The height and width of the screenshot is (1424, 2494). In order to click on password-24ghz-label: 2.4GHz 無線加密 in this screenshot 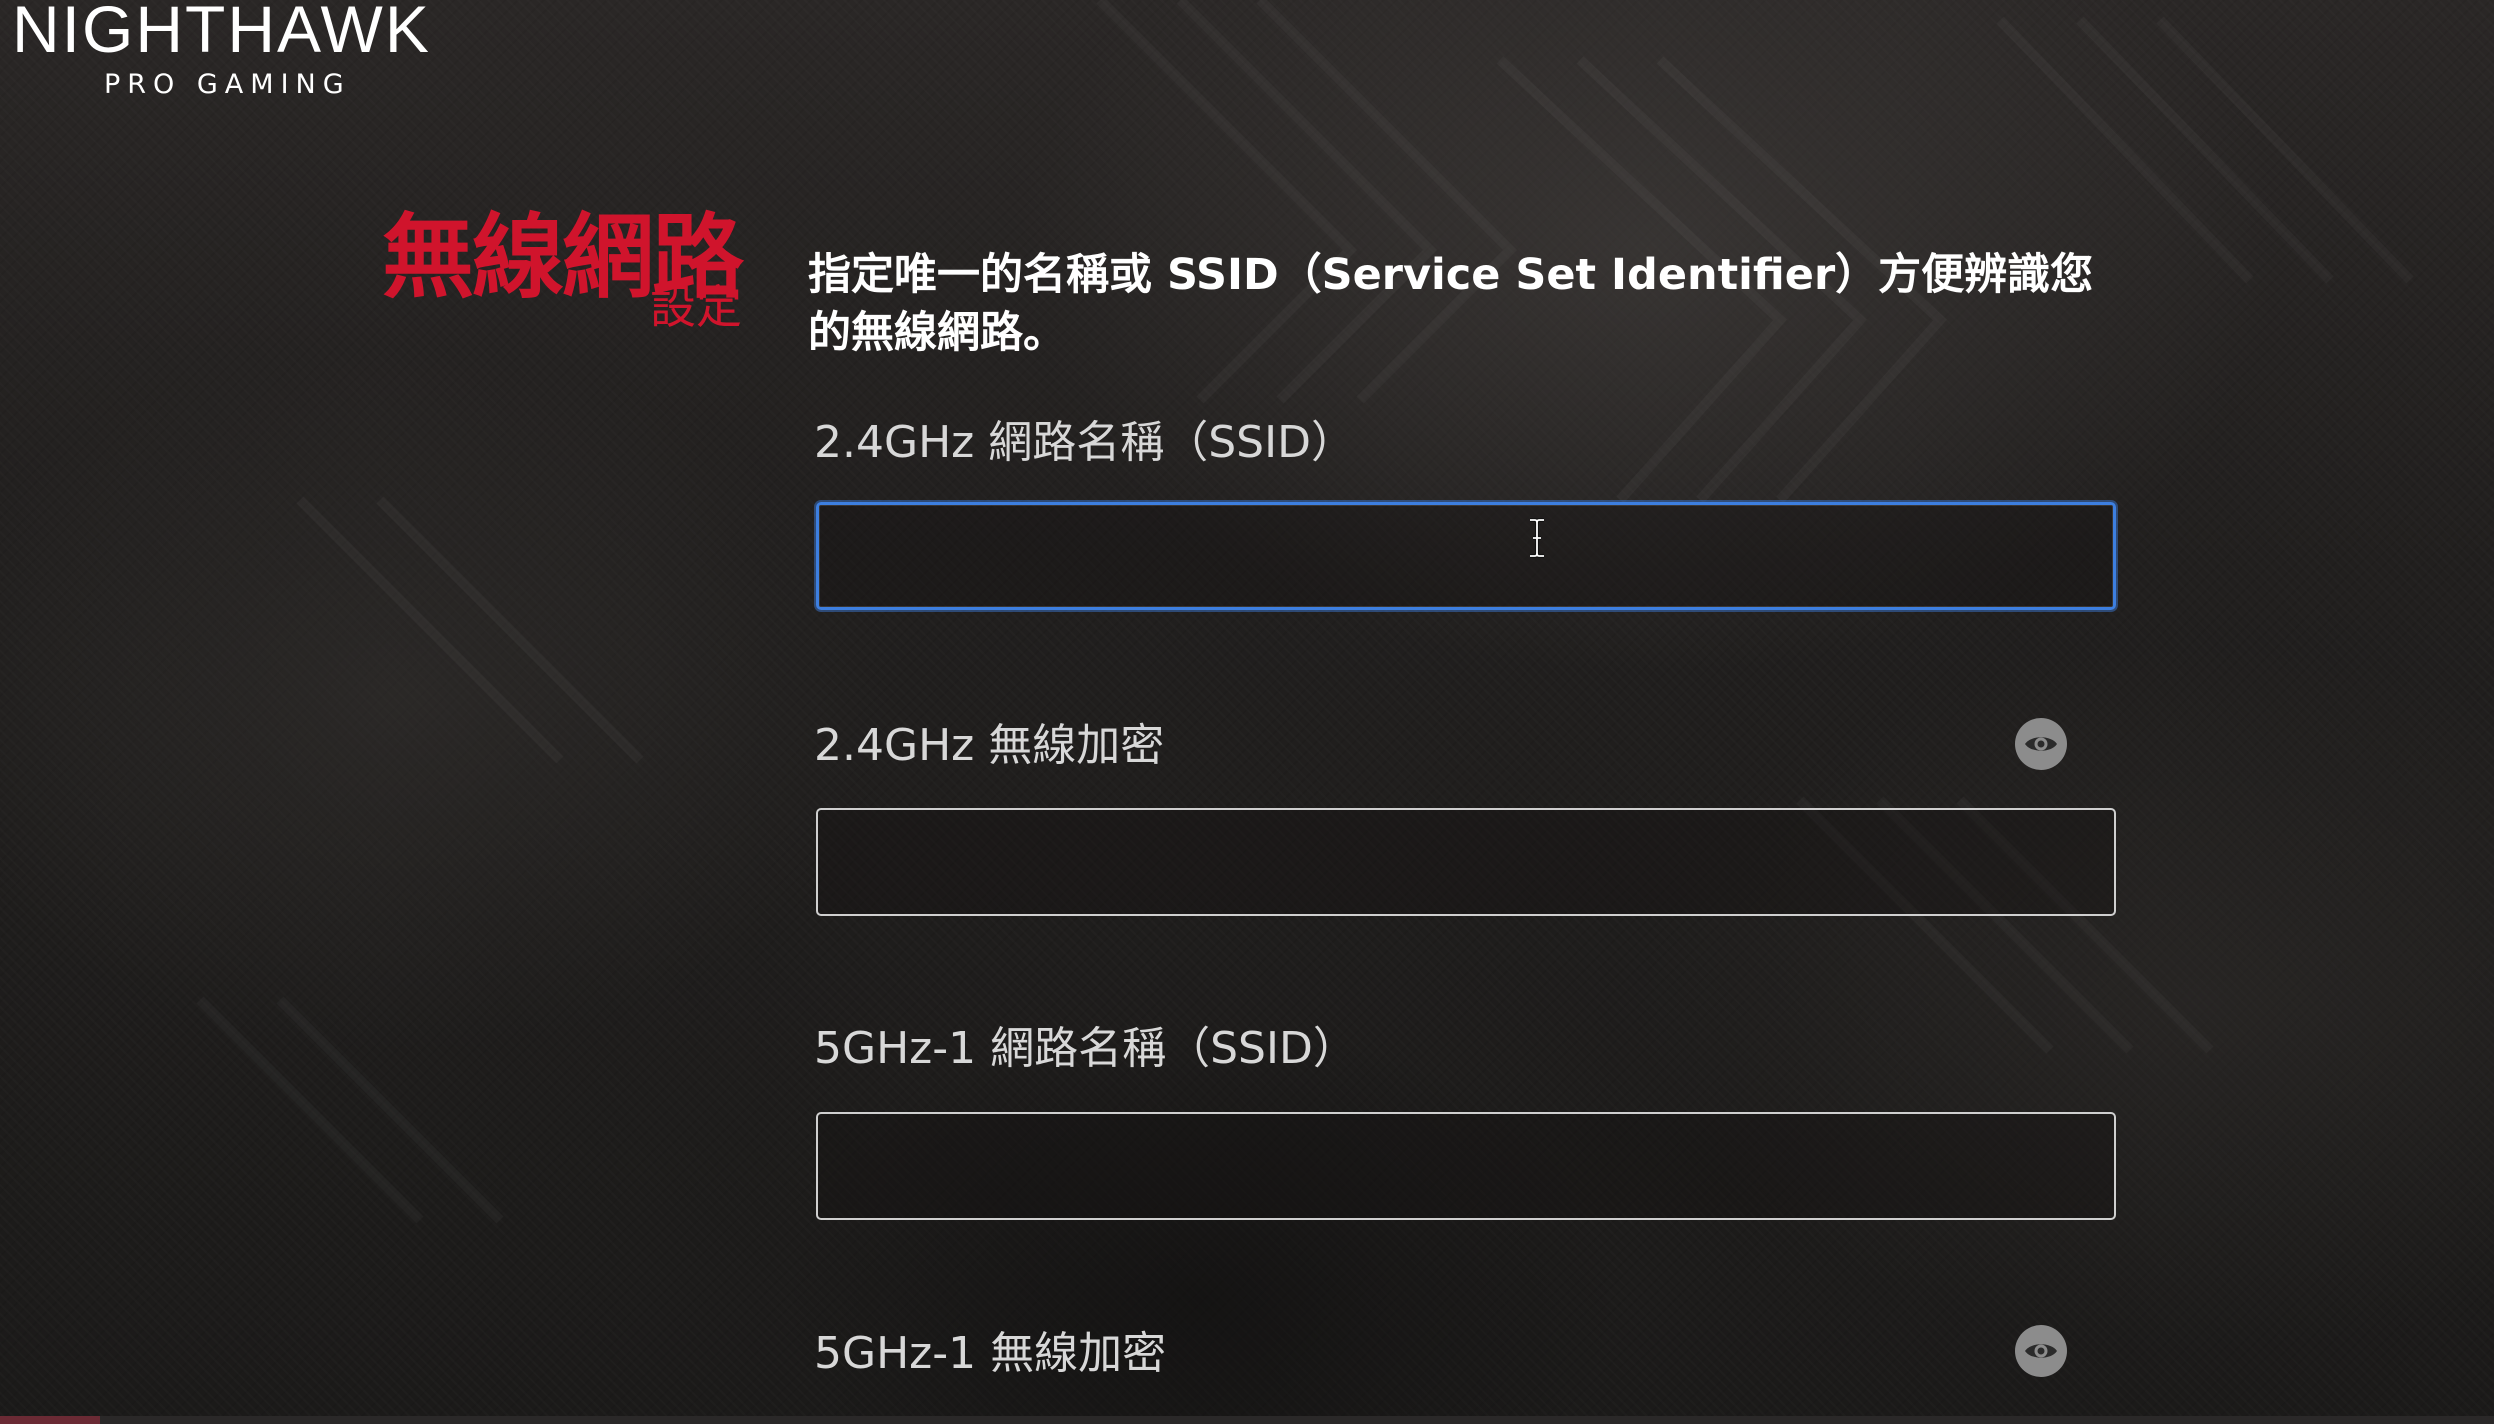, I will do `click(989, 745)`.